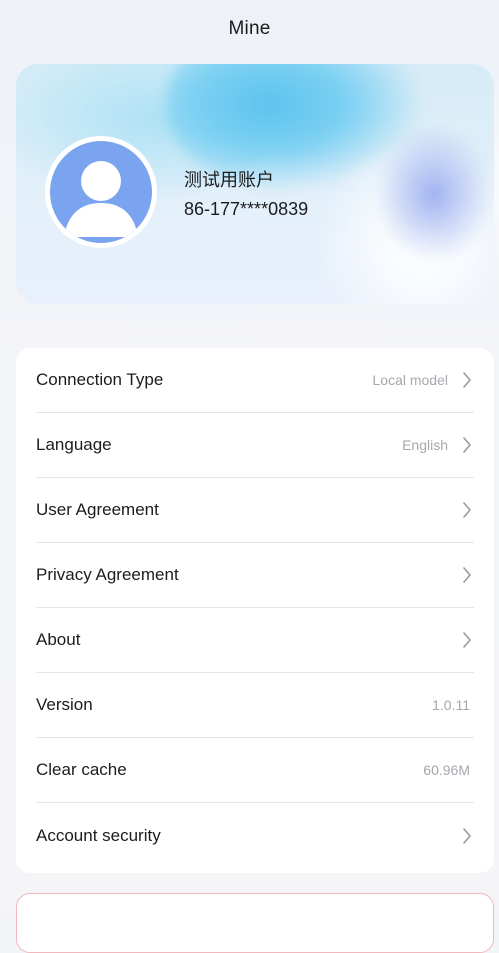 The height and width of the screenshot is (953, 499). I want to click on setting-value: 60.96M, so click(446, 770).